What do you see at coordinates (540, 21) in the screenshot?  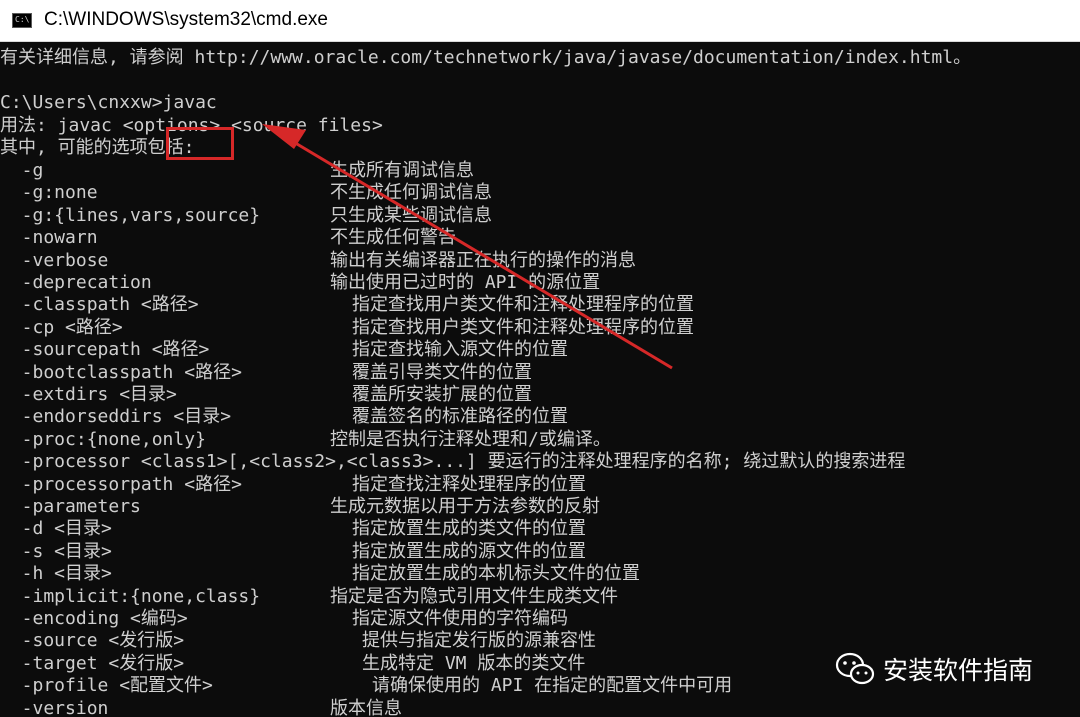 I see `title-bar: C:\ C:\WINDOWS\system32\cmd.exe` at bounding box center [540, 21].